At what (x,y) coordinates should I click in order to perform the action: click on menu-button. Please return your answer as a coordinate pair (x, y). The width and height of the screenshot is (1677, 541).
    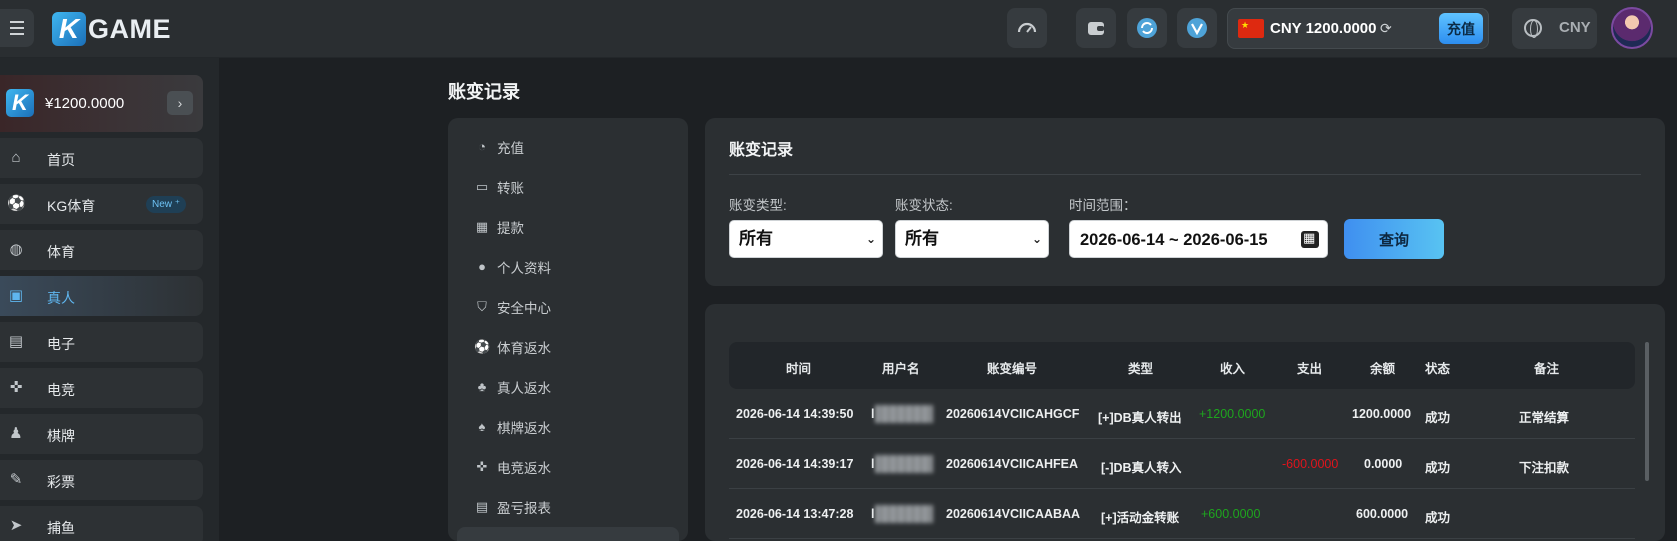
    Looking at the image, I should click on (17, 28).